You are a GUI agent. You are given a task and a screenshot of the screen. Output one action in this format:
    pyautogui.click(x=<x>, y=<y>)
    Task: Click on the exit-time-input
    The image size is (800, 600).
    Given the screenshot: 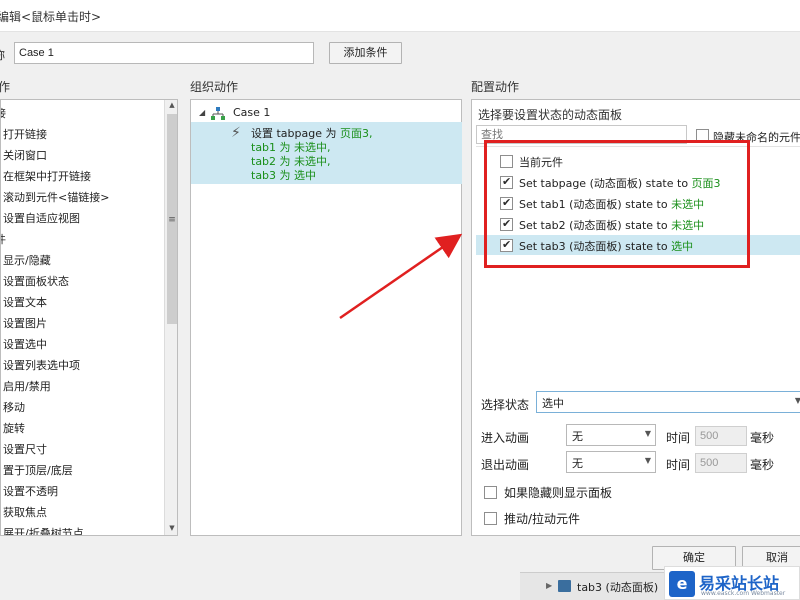 What is the action you would take?
    pyautogui.click(x=721, y=463)
    